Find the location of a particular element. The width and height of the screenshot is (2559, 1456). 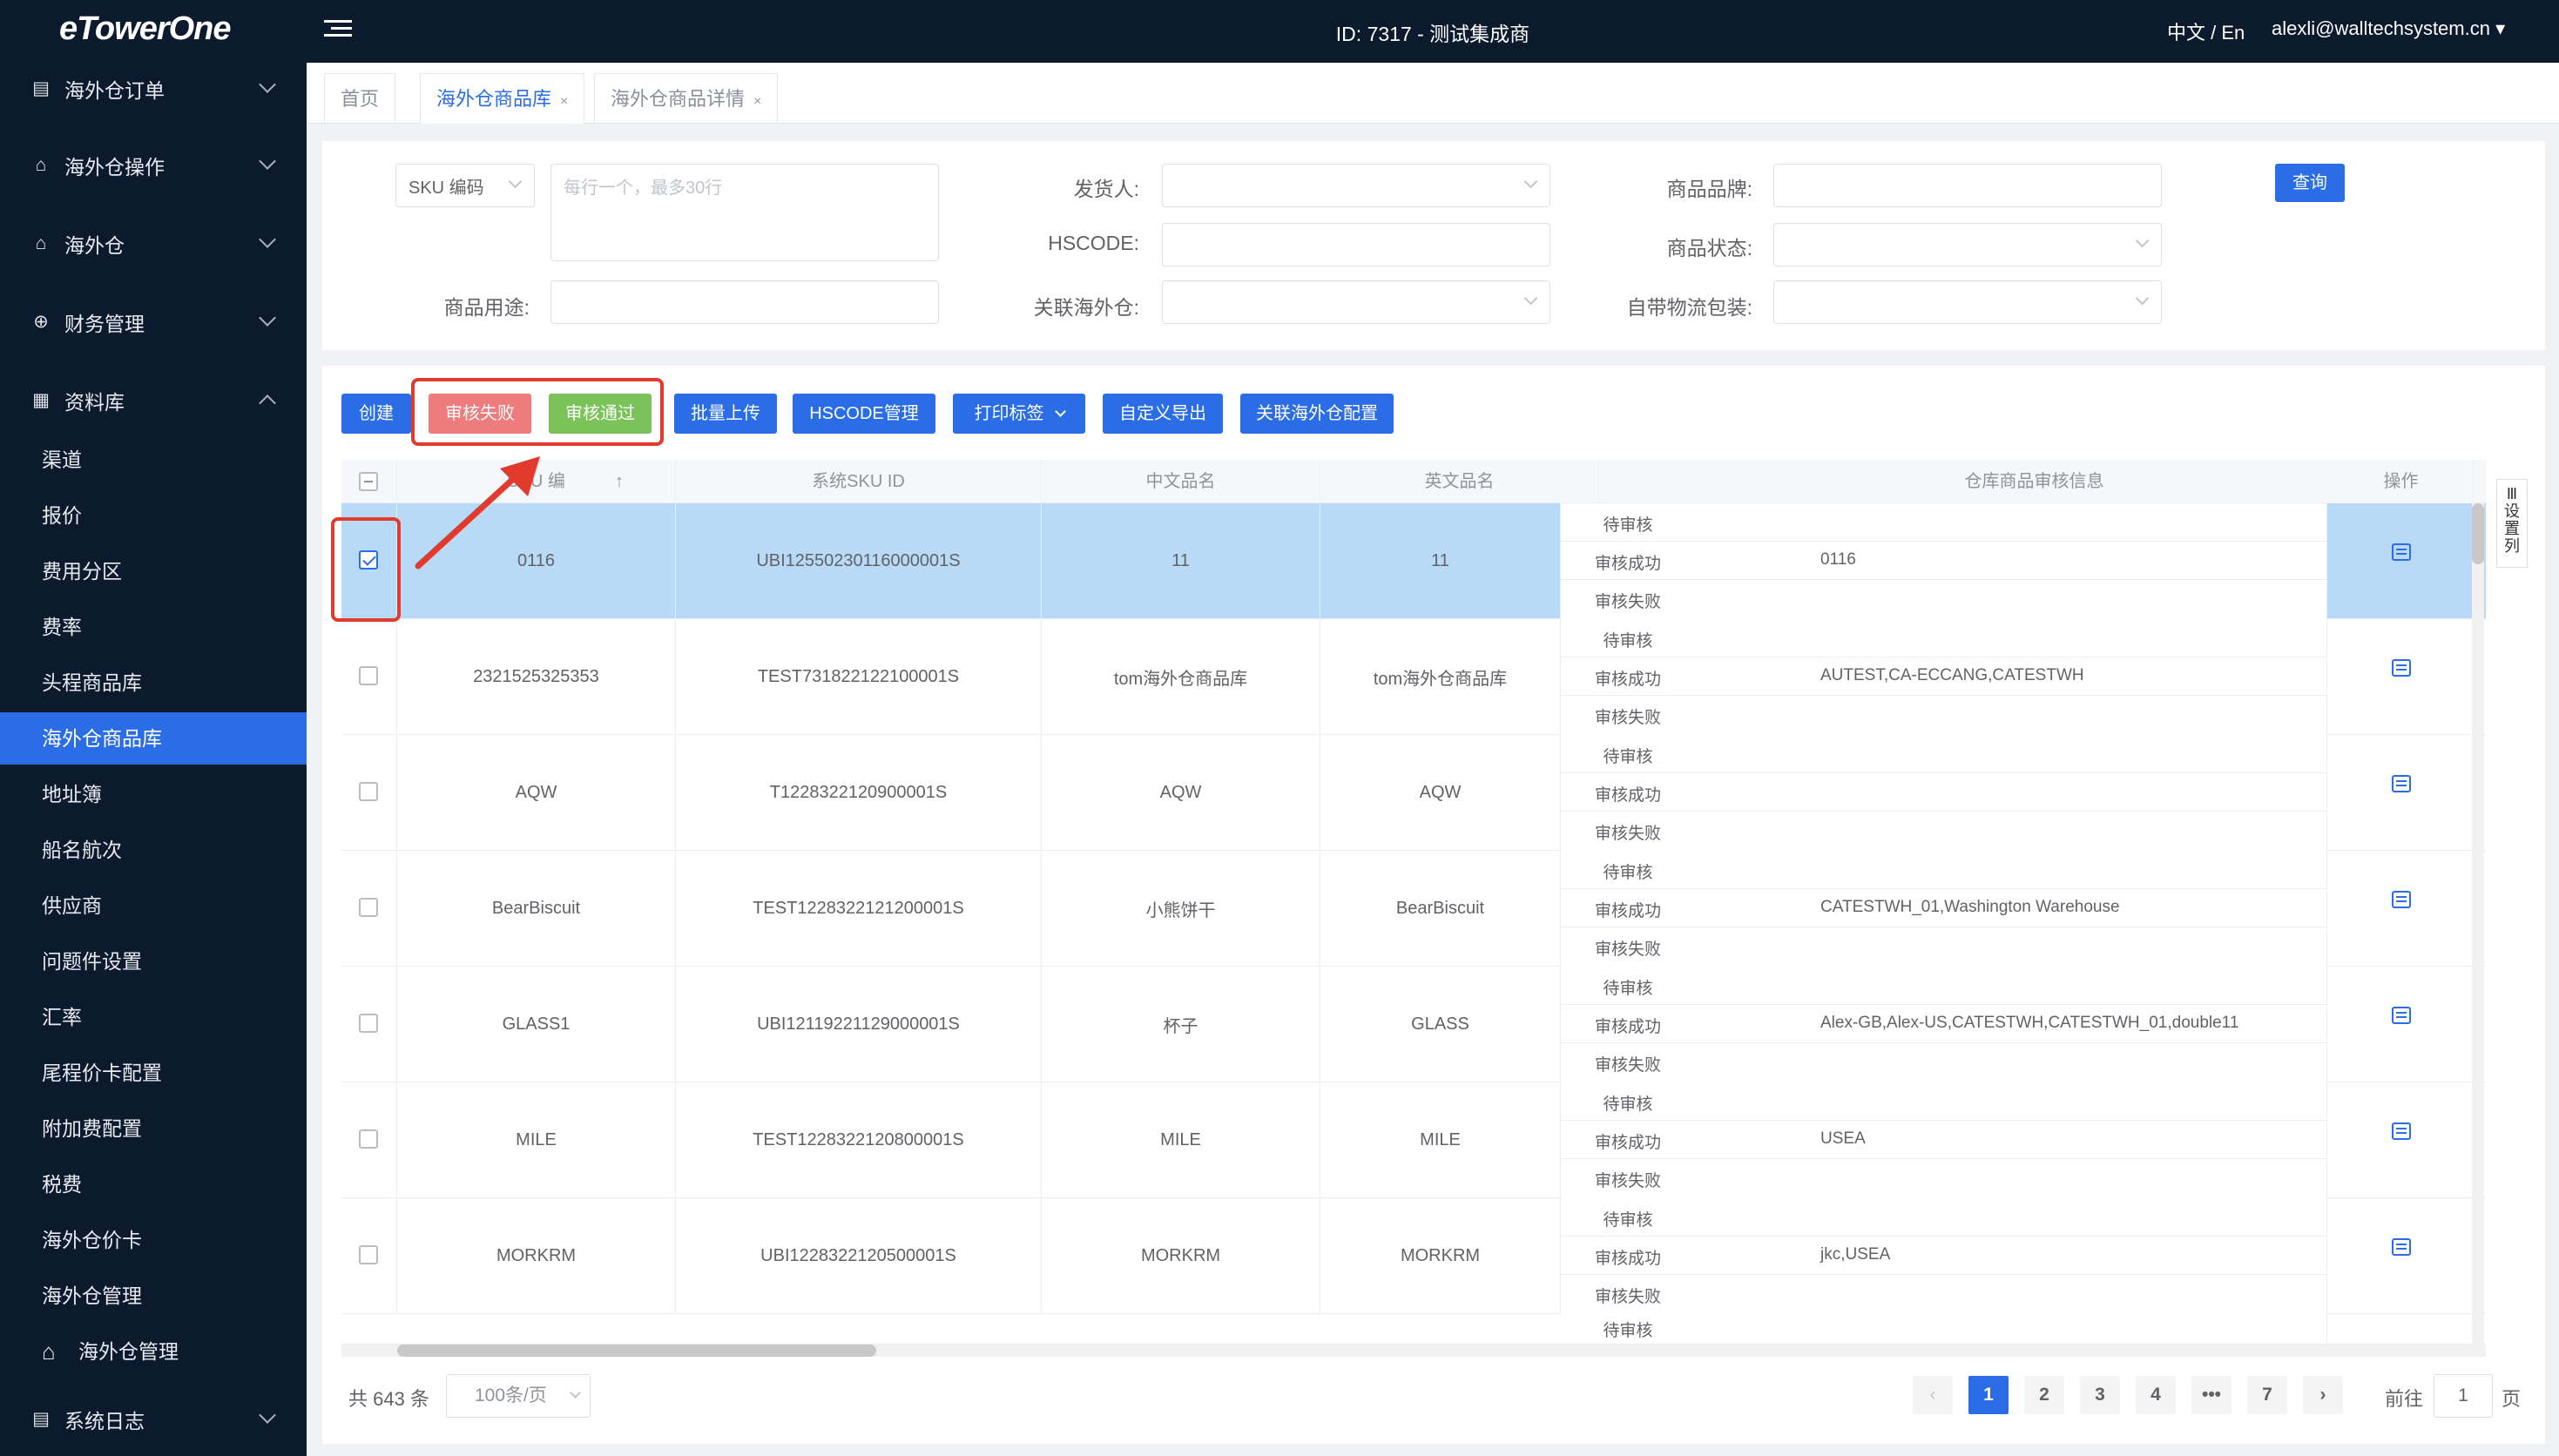

page-1-button: 1 is located at coordinates (1988, 1395).